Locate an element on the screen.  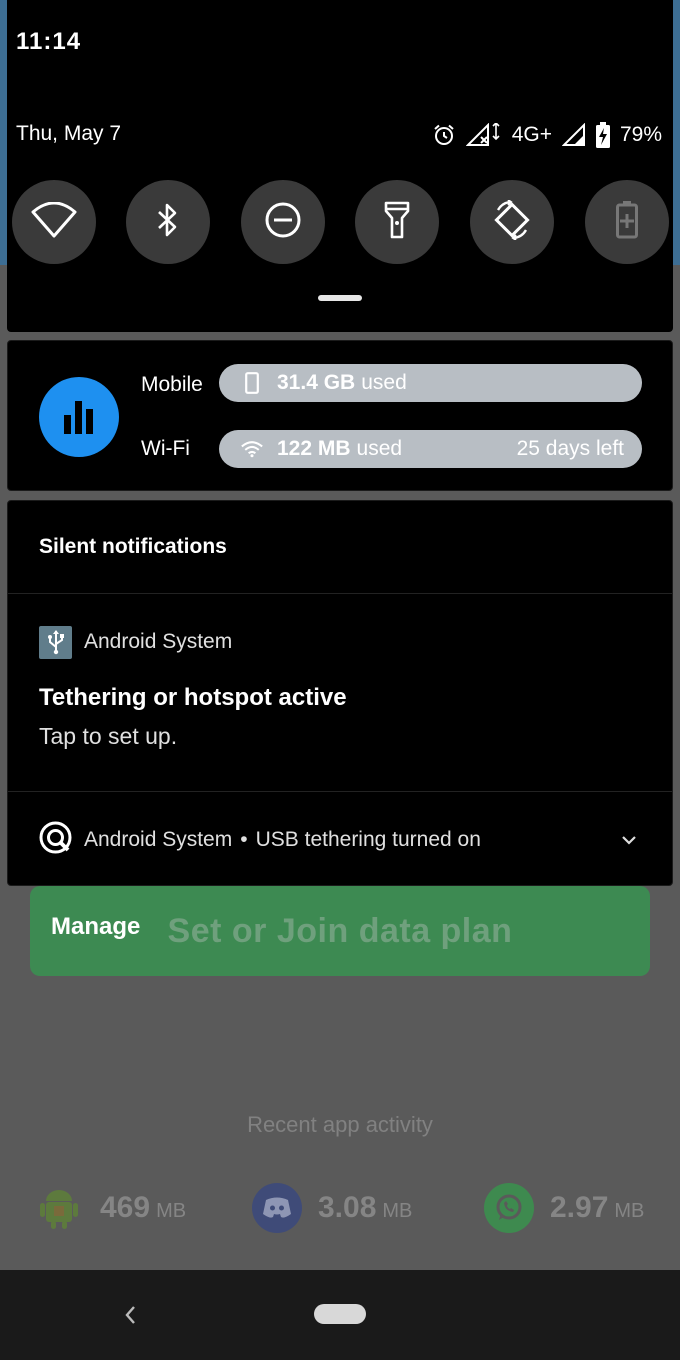
navigation-bar is located at coordinates (340, 1315).